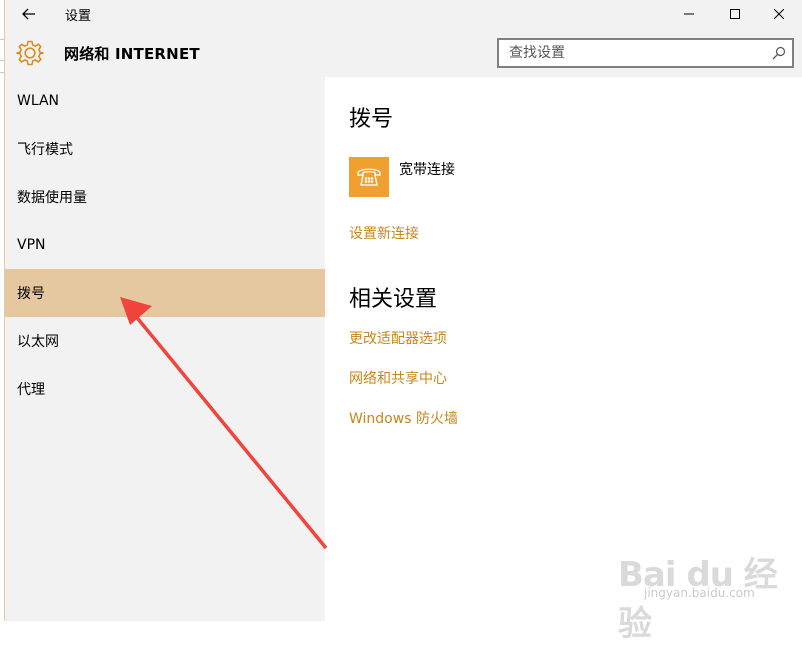 The height and width of the screenshot is (645, 802). I want to click on windows-firewall-link: Windows 防火墙, so click(403, 418).